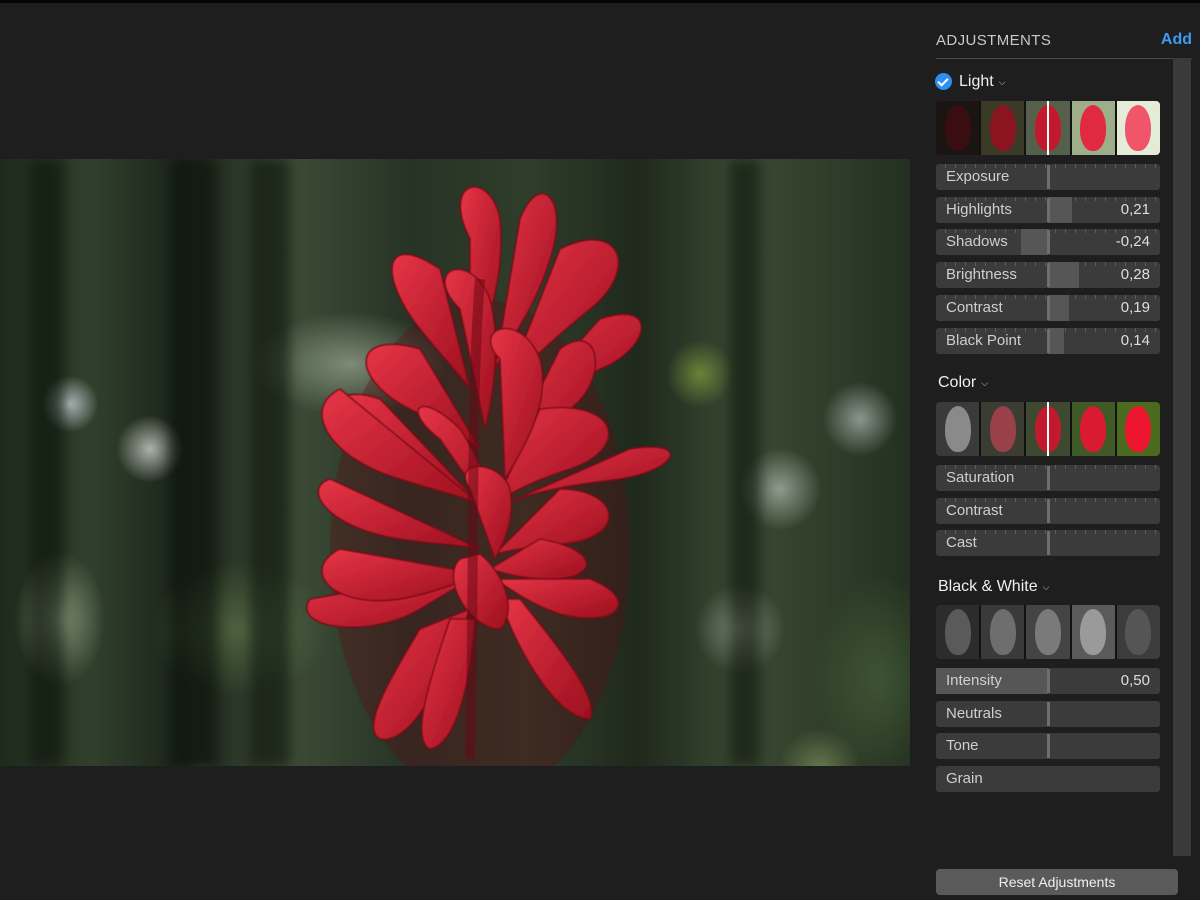 The width and height of the screenshot is (1200, 900). I want to click on slider-contrast: Contrast 0,19, so click(1048, 308).